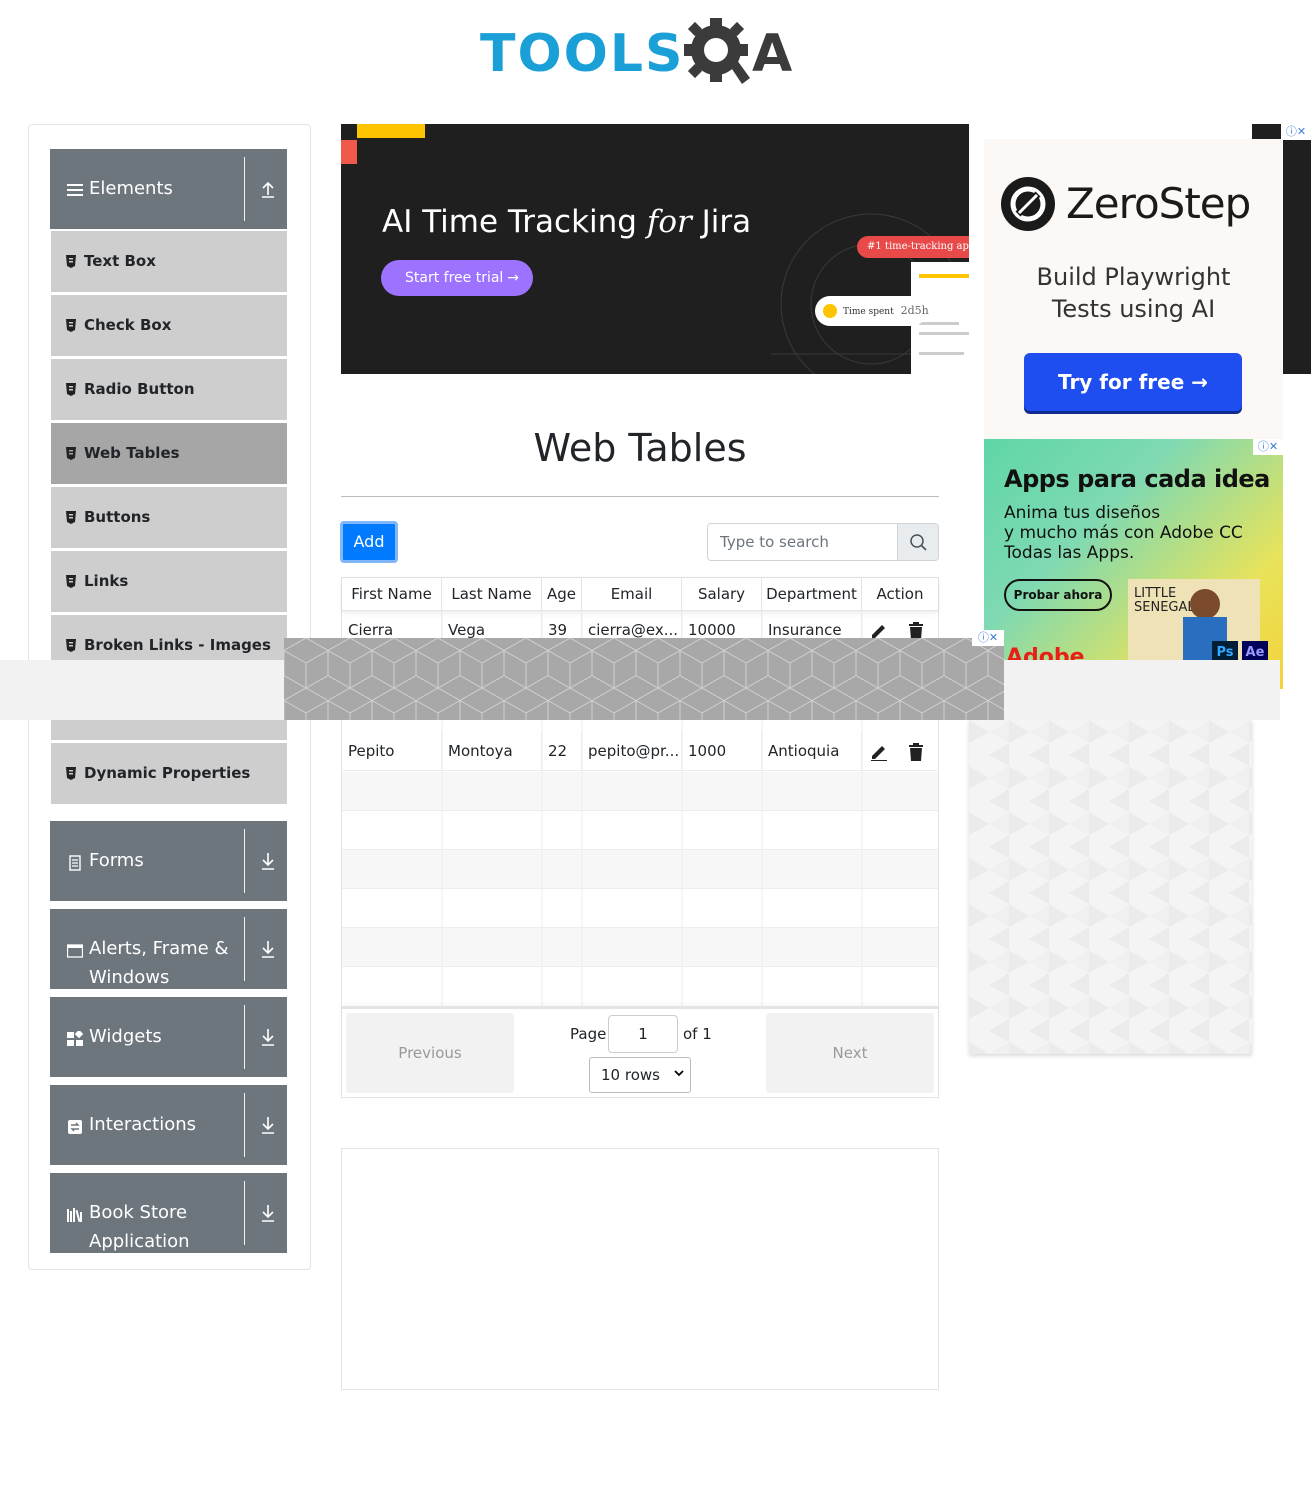  What do you see at coordinates (803, 542) in the screenshot?
I see `search-input` at bounding box center [803, 542].